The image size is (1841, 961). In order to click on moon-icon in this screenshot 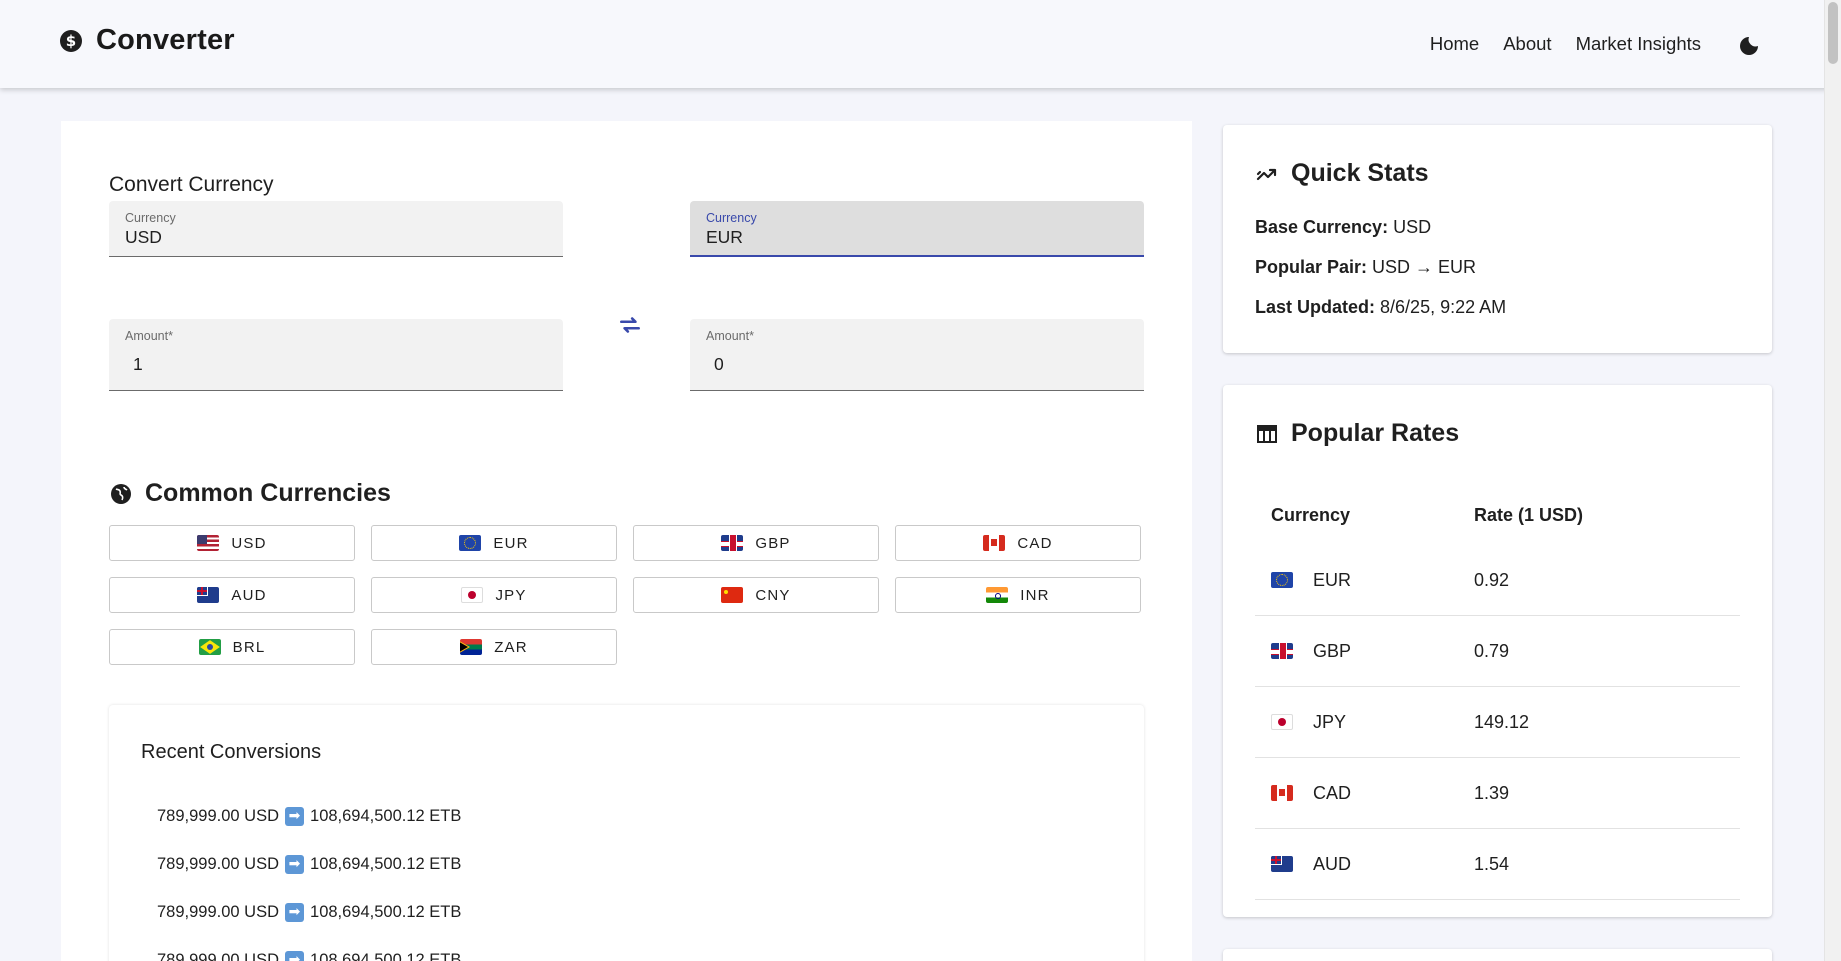, I will do `click(1749, 46)`.